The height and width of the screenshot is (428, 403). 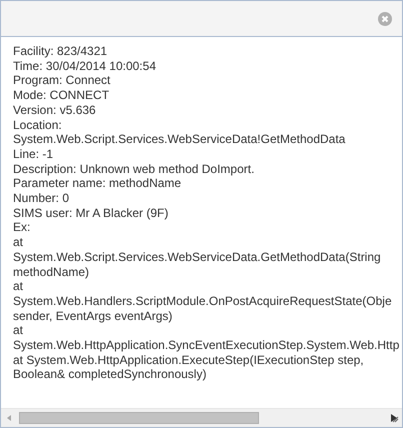 What do you see at coordinates (133, 169) in the screenshot?
I see `log-line: Description: Unknown web method DoImport.` at bounding box center [133, 169].